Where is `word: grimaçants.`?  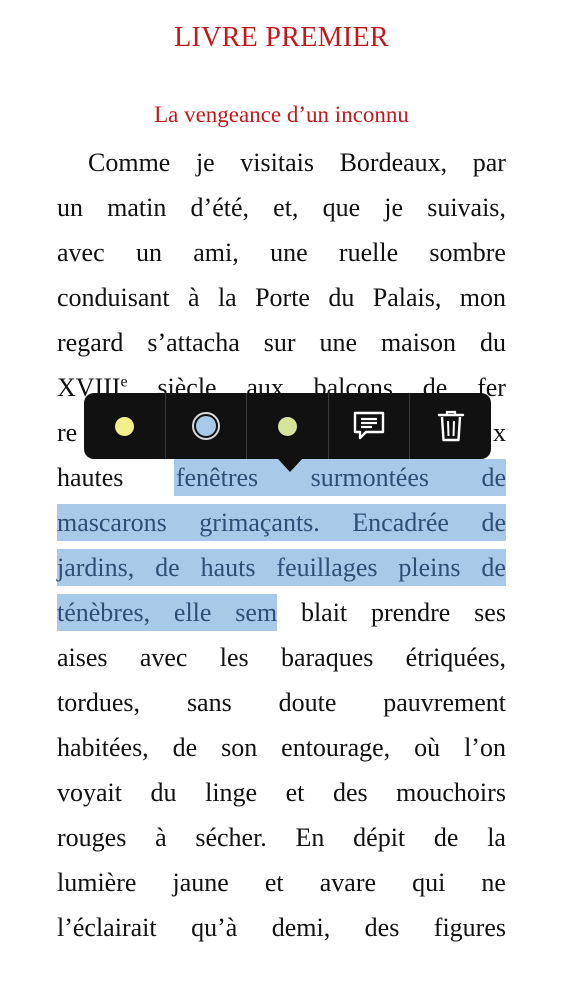
word: grimaçants. is located at coordinates (259, 522).